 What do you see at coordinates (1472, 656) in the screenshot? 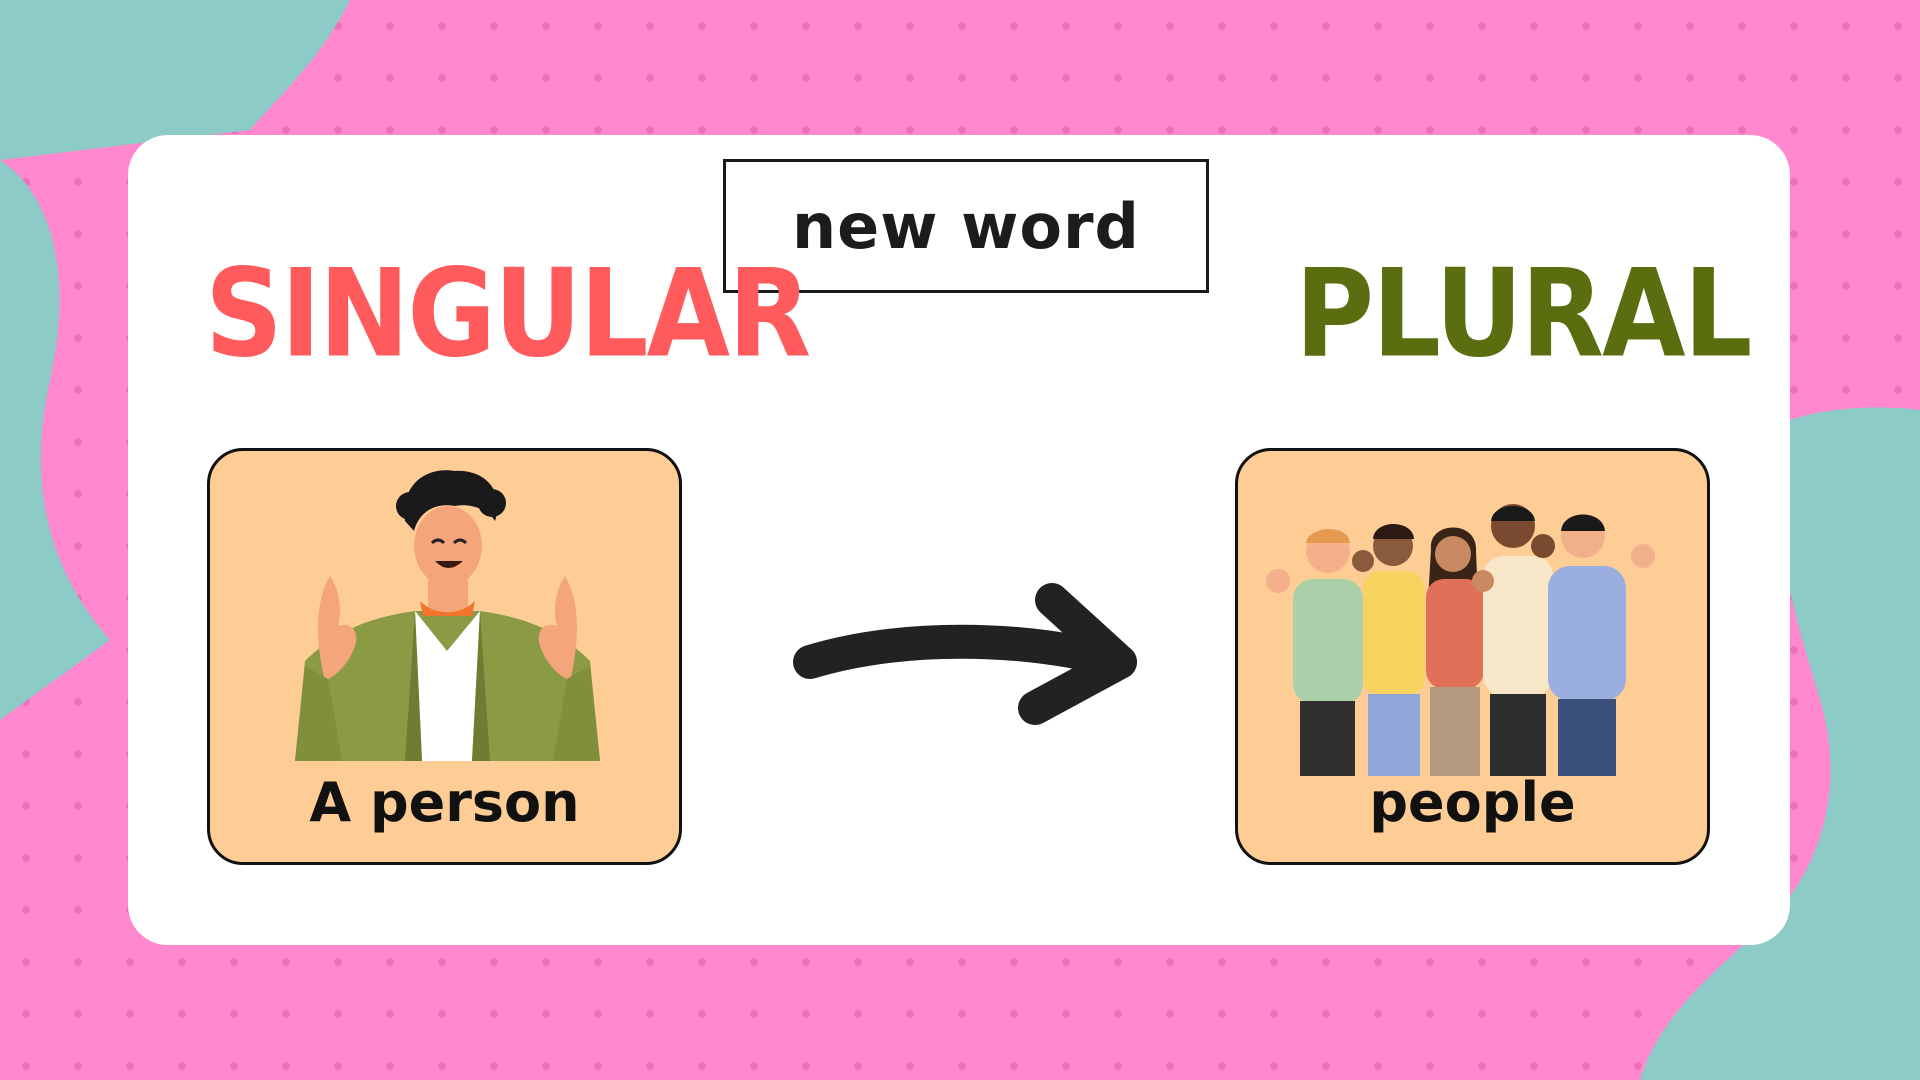
I see `plural-panel: people` at bounding box center [1472, 656].